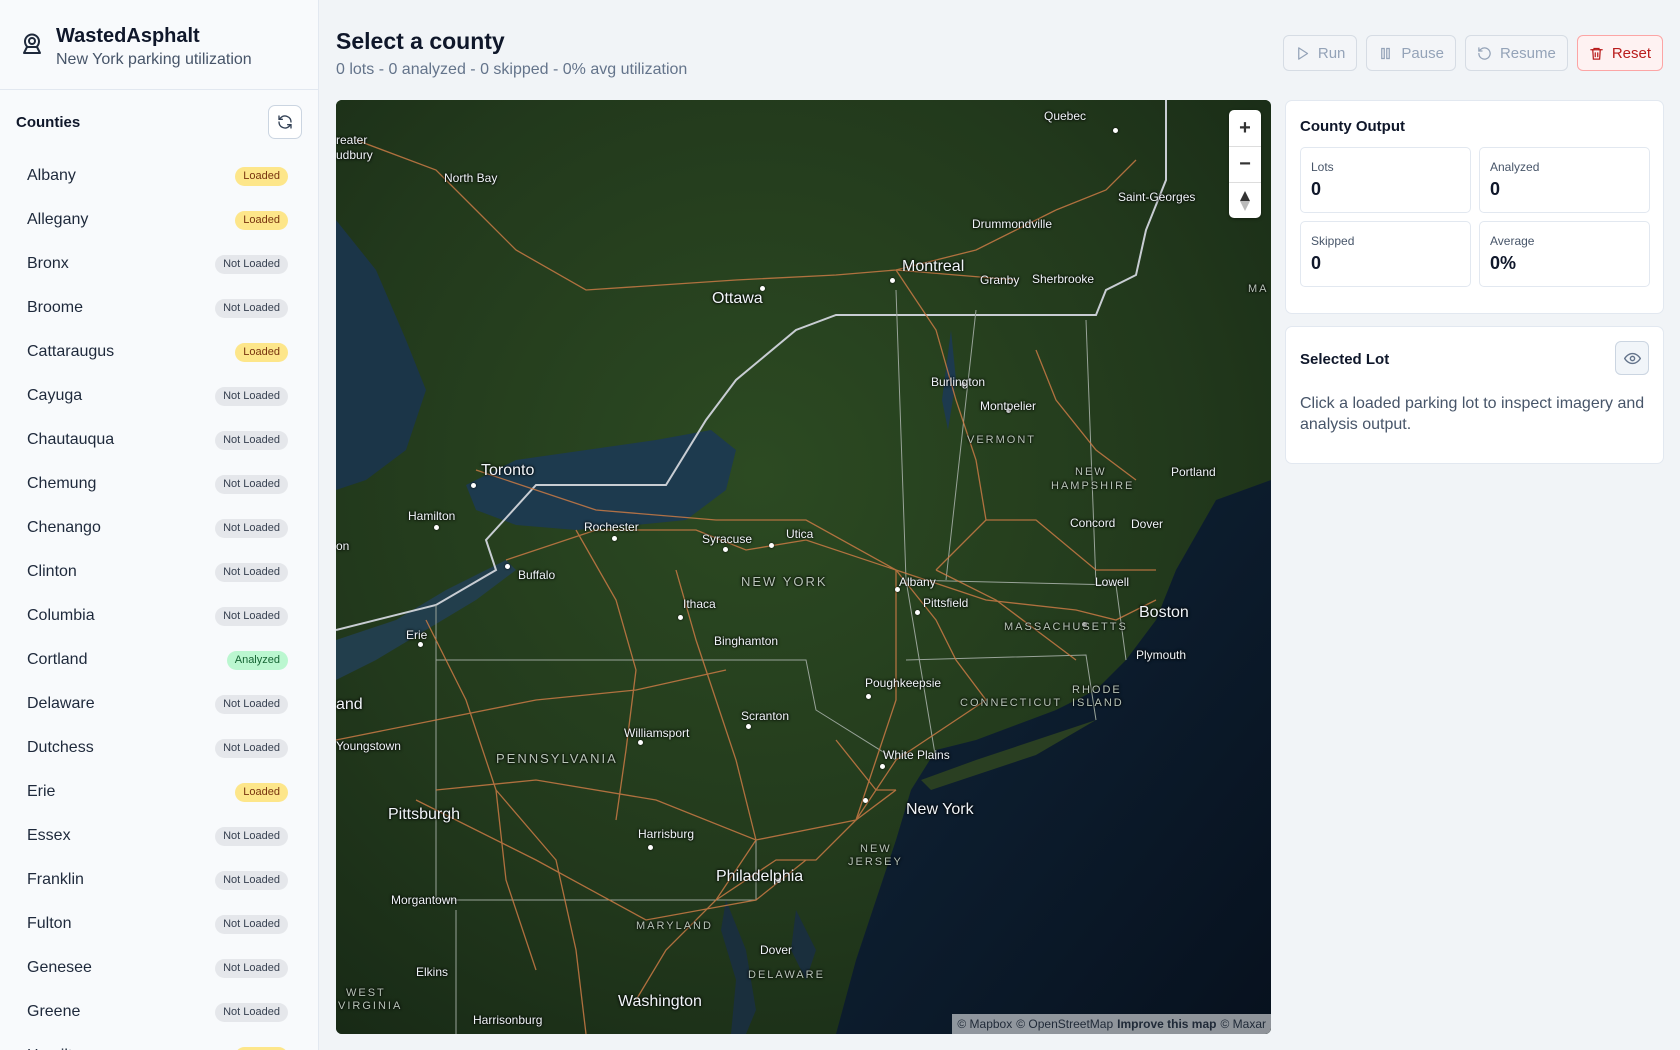  I want to click on stat-analyzed: Analyzed 0, so click(1564, 180).